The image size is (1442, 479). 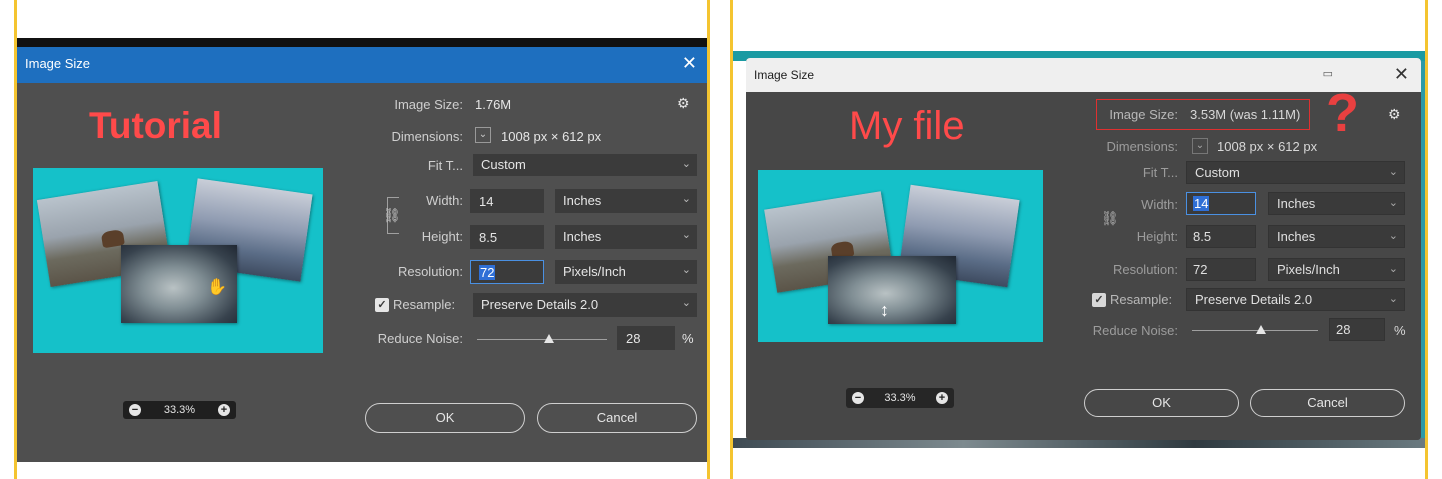 I want to click on image-size-value: 3.53M (was 1.11M), so click(x=1245, y=114).